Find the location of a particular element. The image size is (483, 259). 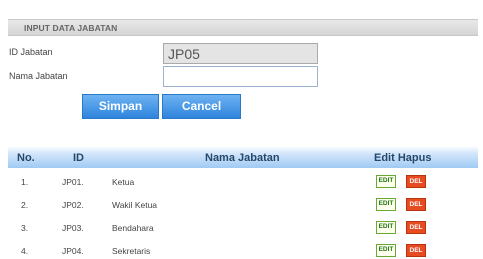

row-id: JP02. is located at coordinates (73, 205).